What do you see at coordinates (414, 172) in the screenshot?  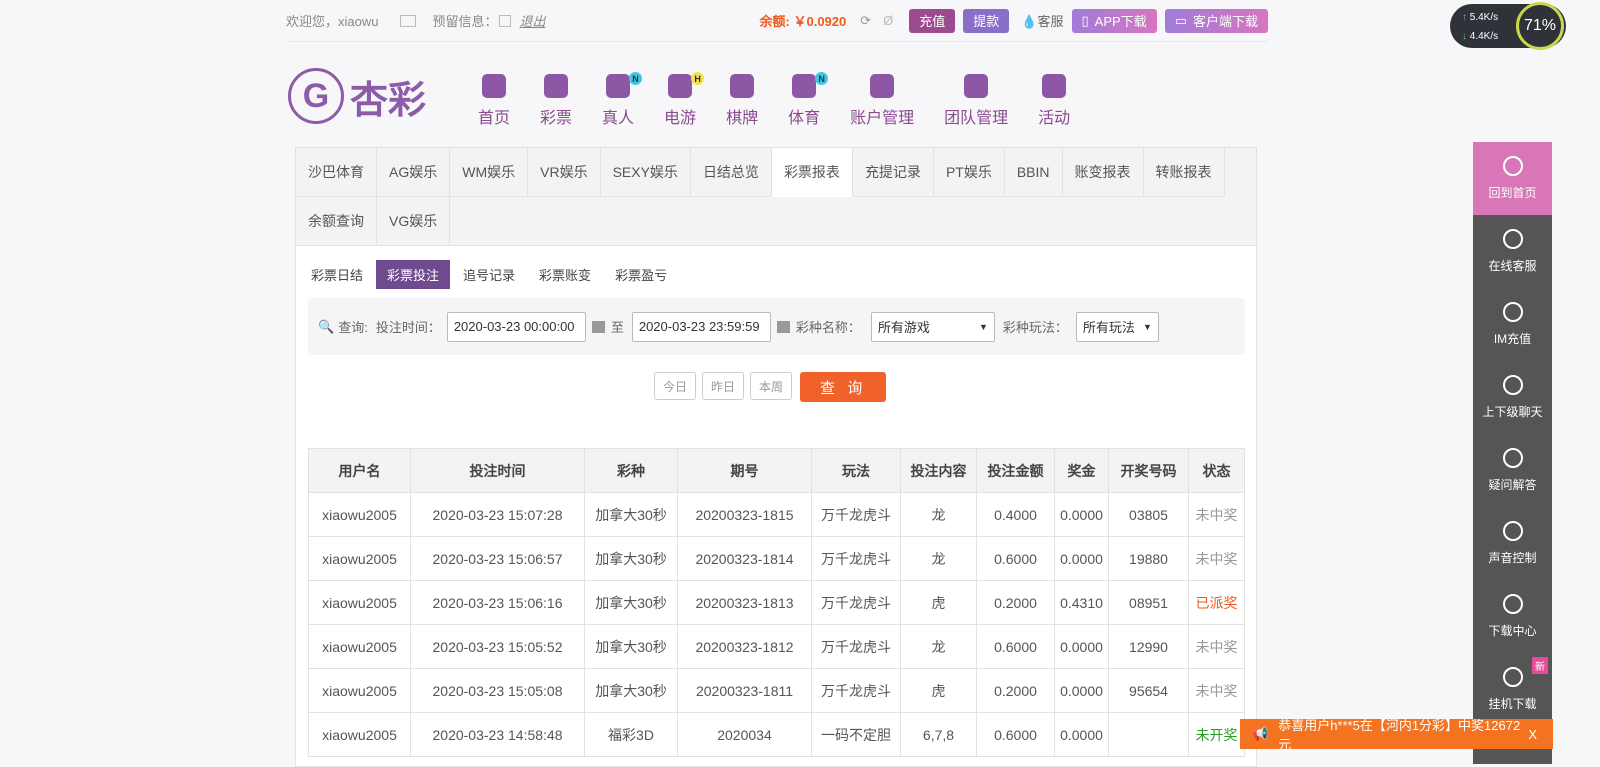 I see `report-tab: AG娱乐` at bounding box center [414, 172].